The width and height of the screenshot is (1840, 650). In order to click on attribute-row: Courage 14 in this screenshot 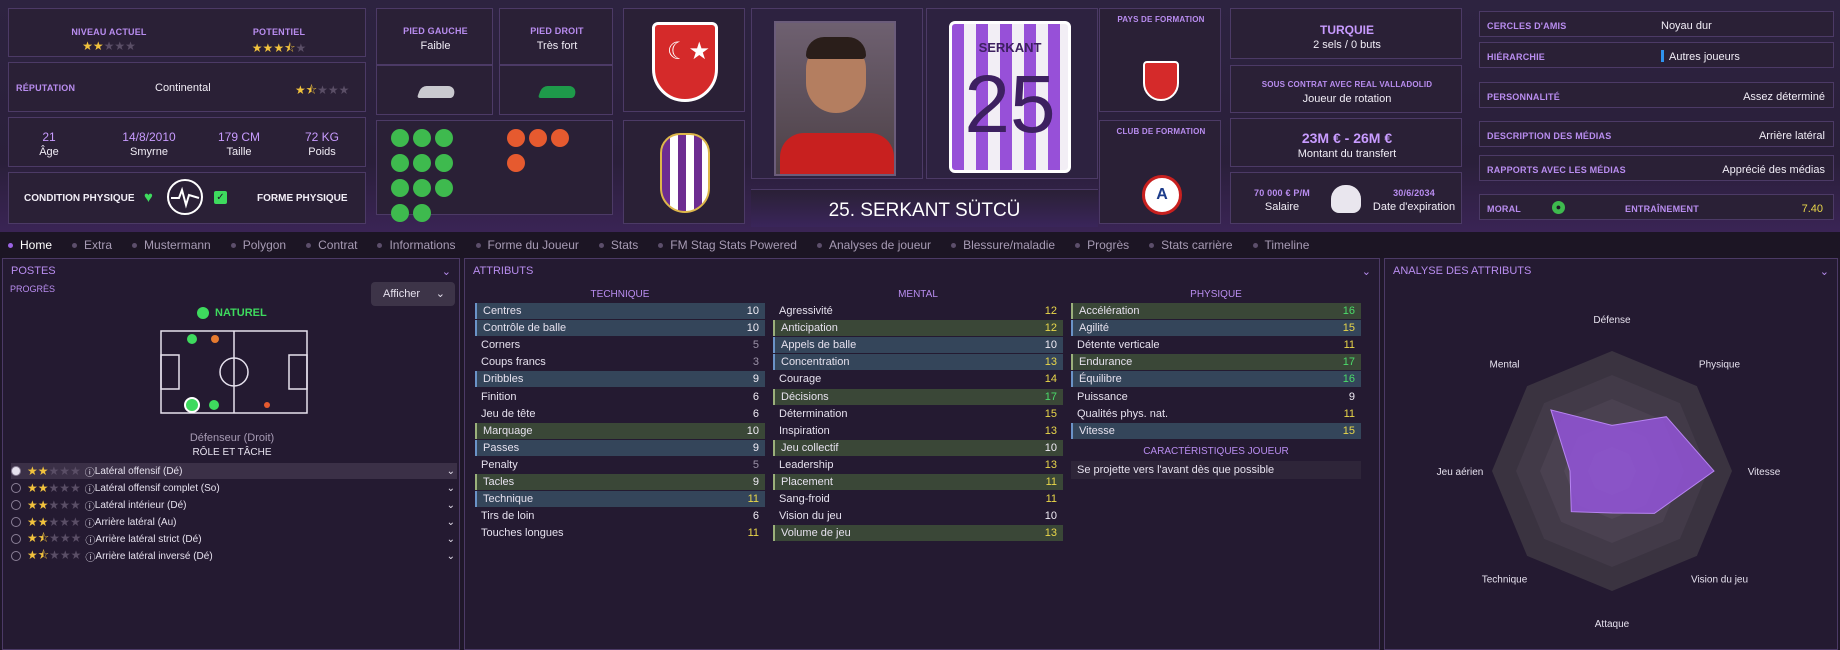, I will do `click(918, 379)`.